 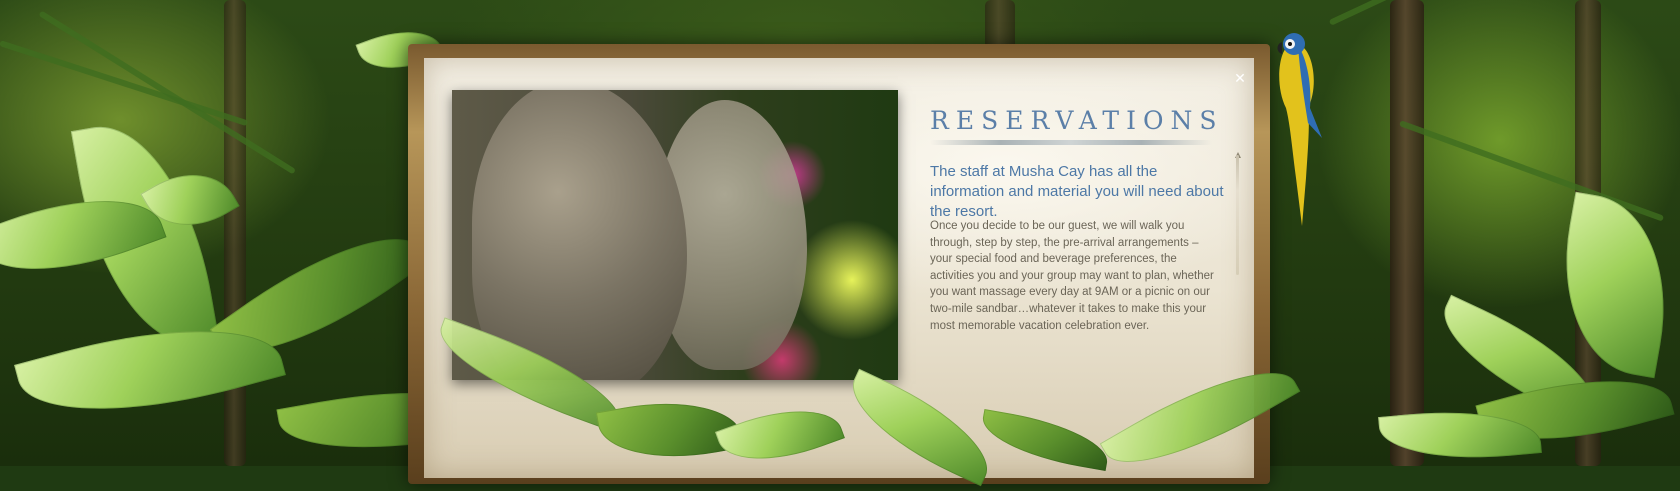 What do you see at coordinates (1071, 142) in the screenshot?
I see `title-divider` at bounding box center [1071, 142].